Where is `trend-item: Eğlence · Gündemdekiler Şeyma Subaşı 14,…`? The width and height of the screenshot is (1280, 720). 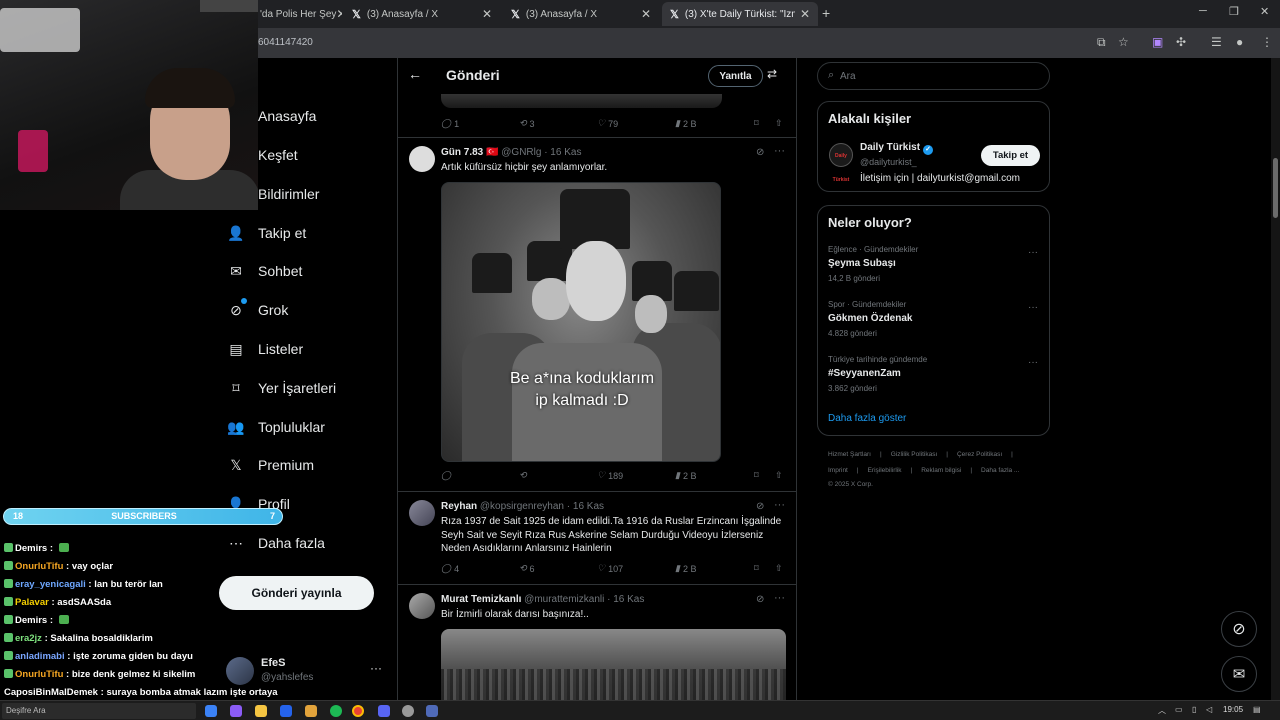 trend-item: Eğlence · Gündemdekiler Şeyma Subaşı 14,… is located at coordinates (933, 264).